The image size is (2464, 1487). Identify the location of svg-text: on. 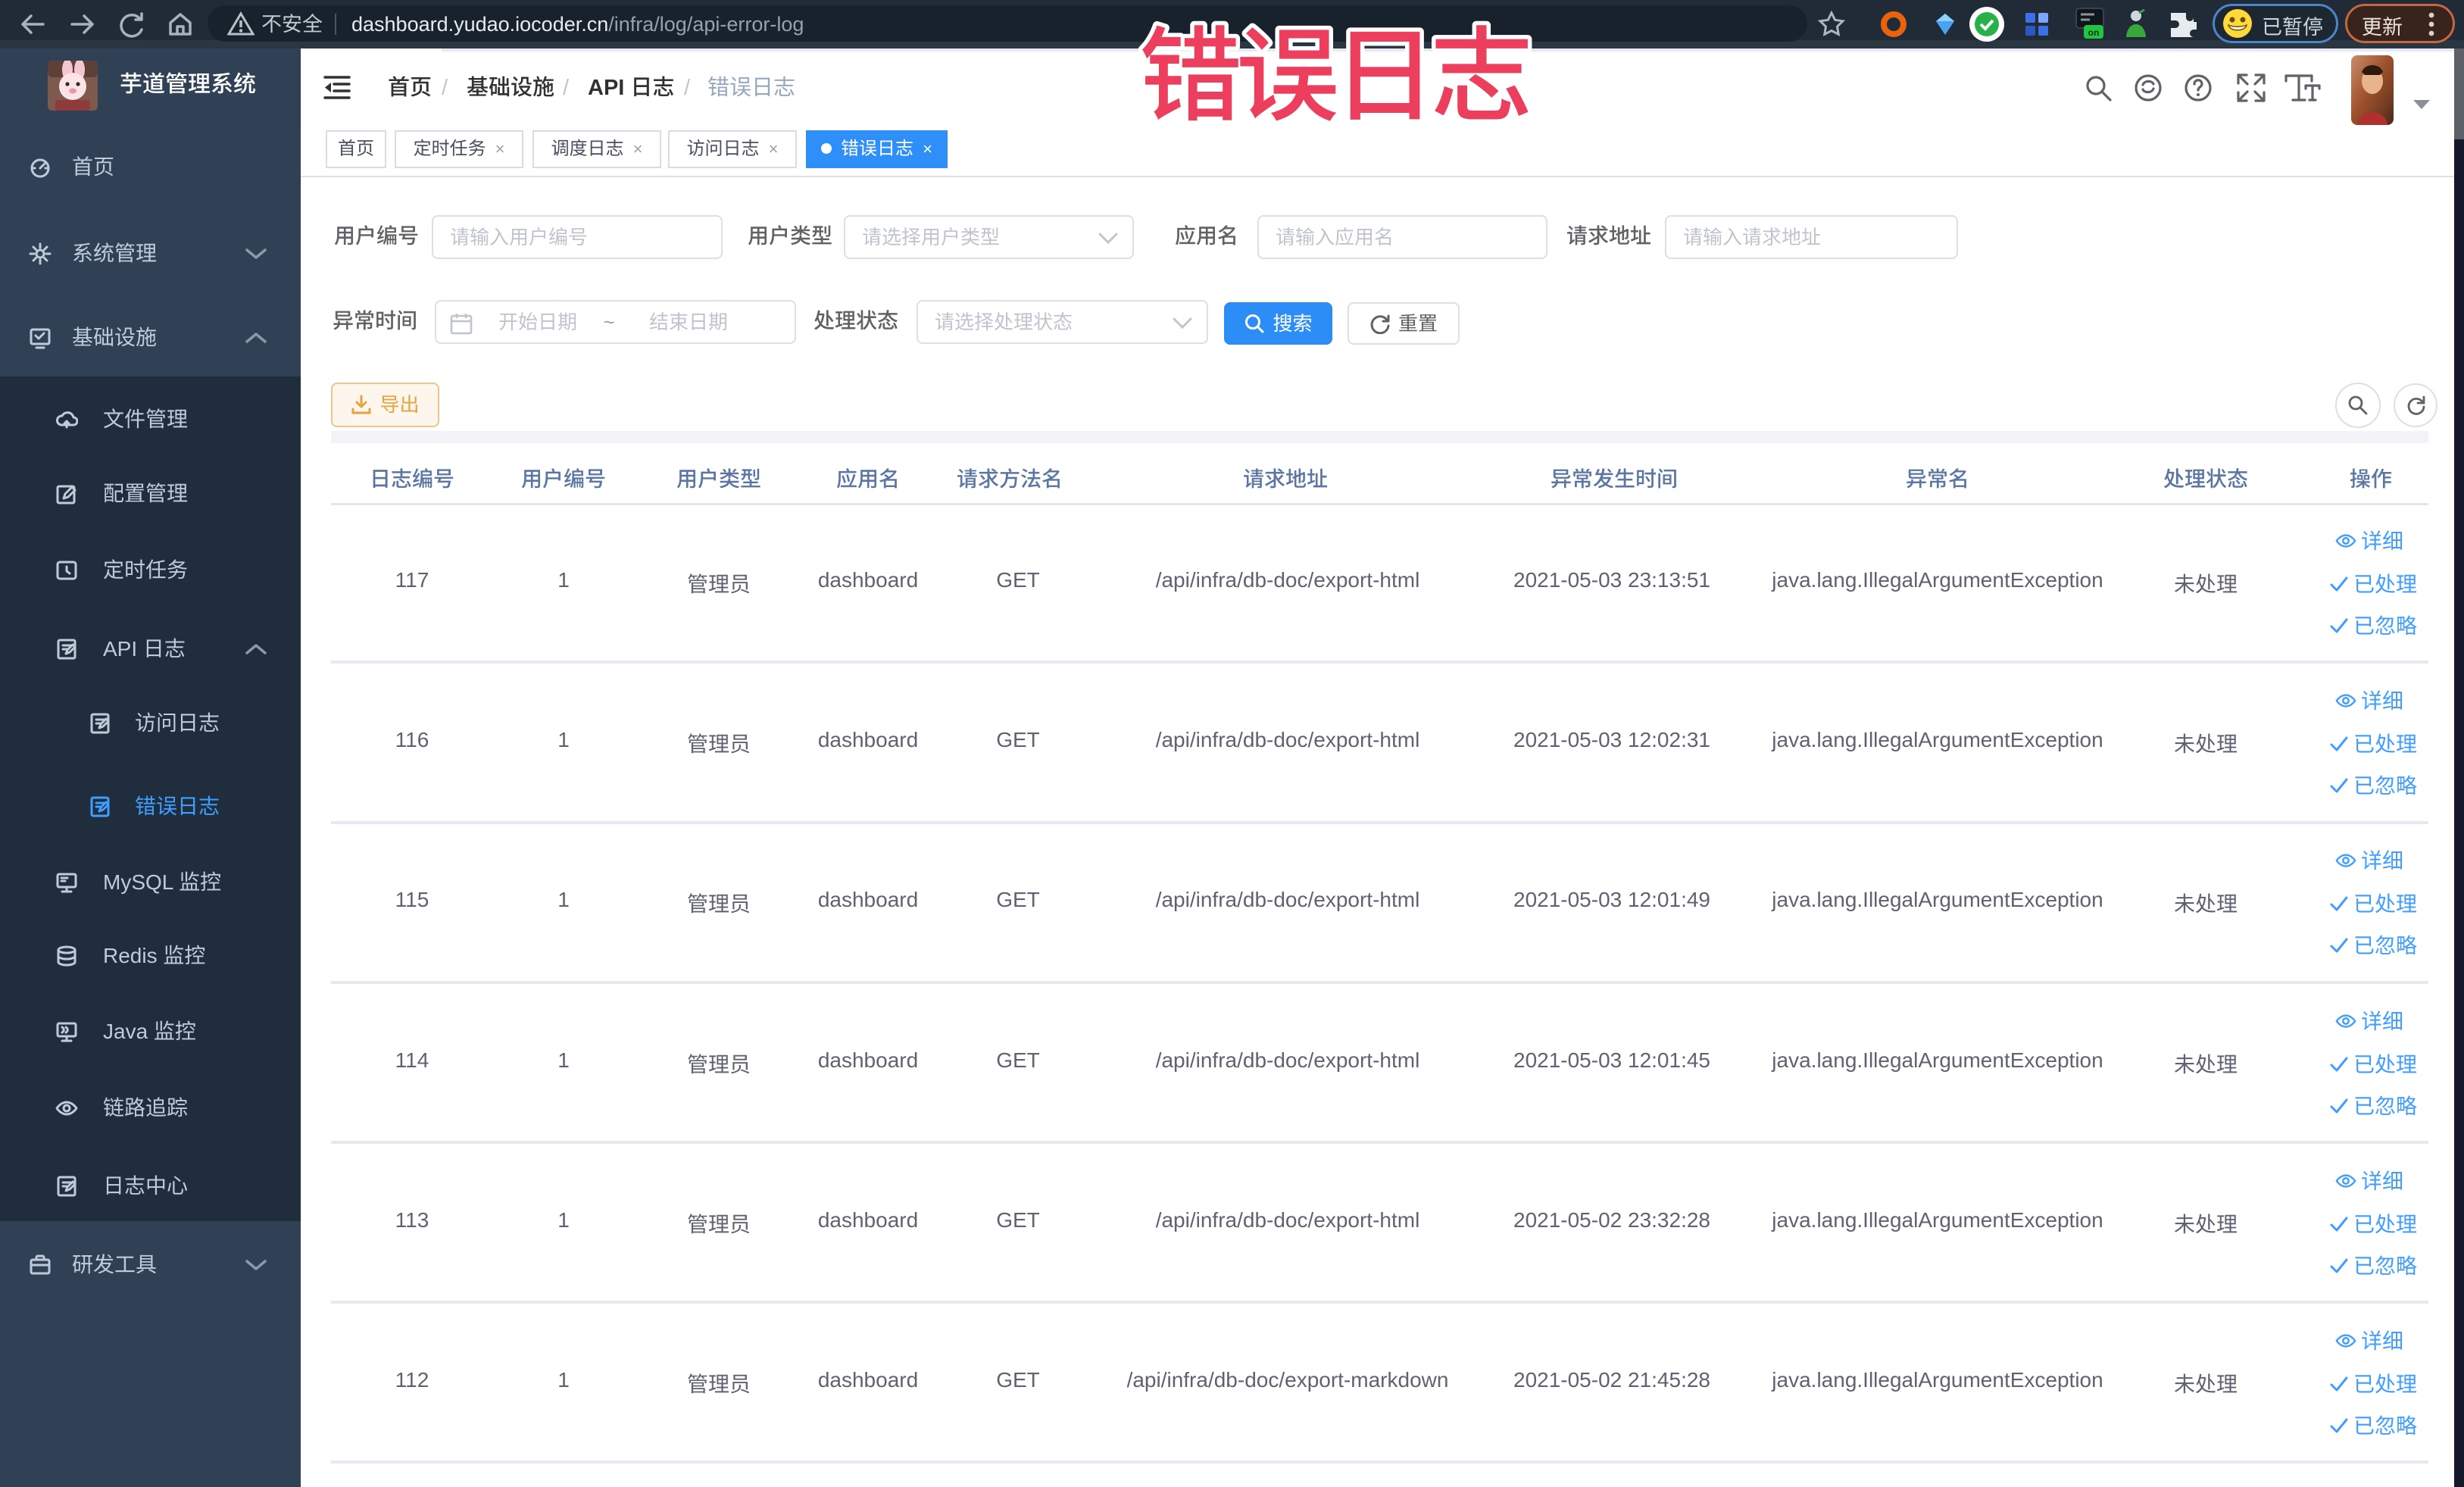
(2094, 32).